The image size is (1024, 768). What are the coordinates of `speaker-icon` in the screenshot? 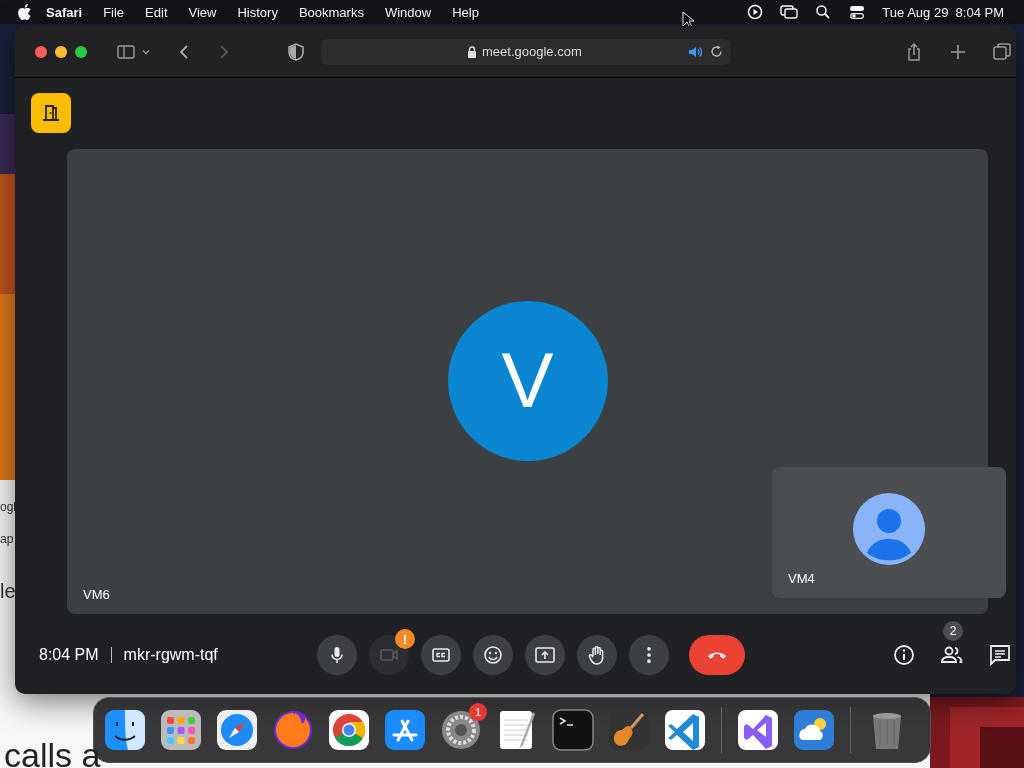 It's located at (695, 51).